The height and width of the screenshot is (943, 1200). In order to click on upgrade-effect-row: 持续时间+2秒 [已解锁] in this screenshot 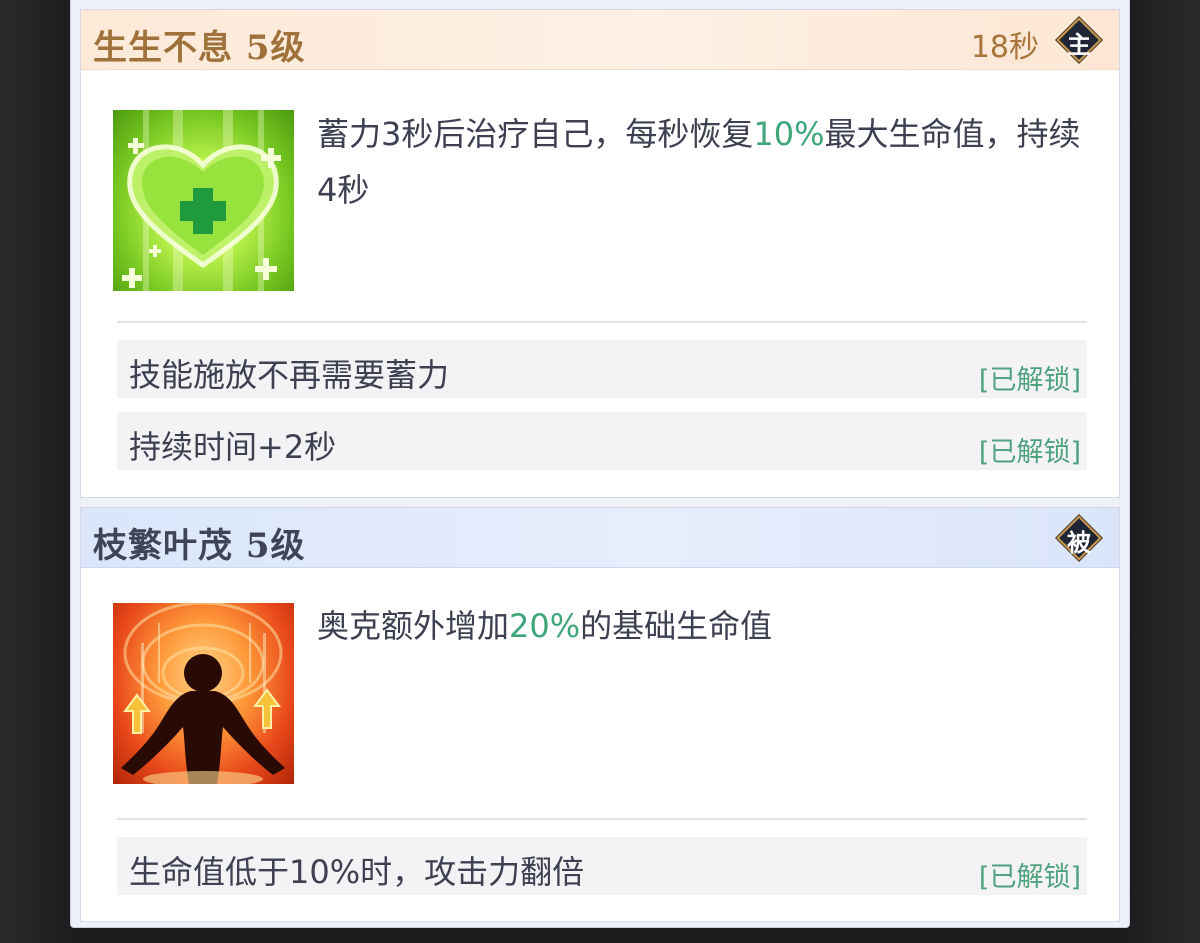, I will do `click(602, 441)`.